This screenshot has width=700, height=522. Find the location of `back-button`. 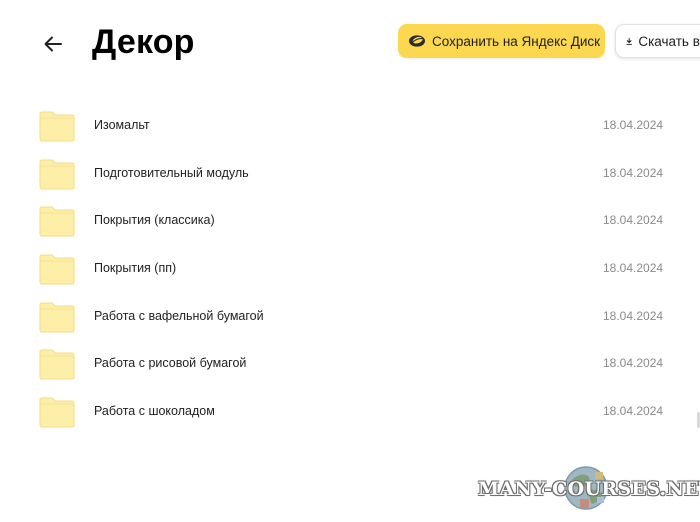

back-button is located at coordinates (53, 44).